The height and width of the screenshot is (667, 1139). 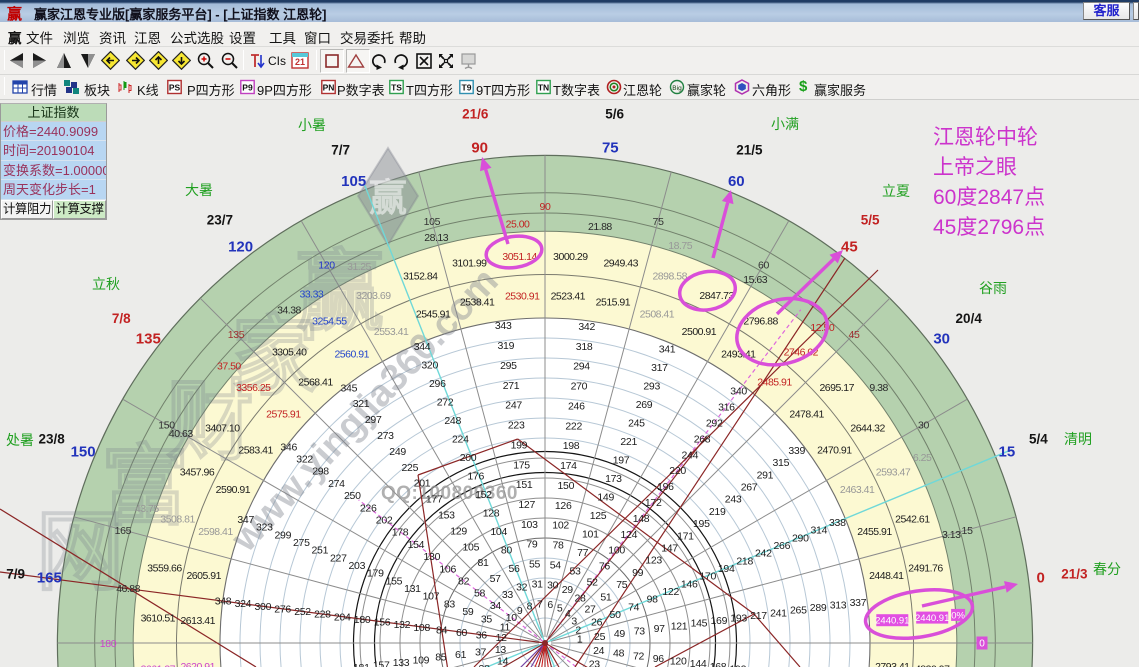 I want to click on svg-text: 109, so click(x=421, y=660).